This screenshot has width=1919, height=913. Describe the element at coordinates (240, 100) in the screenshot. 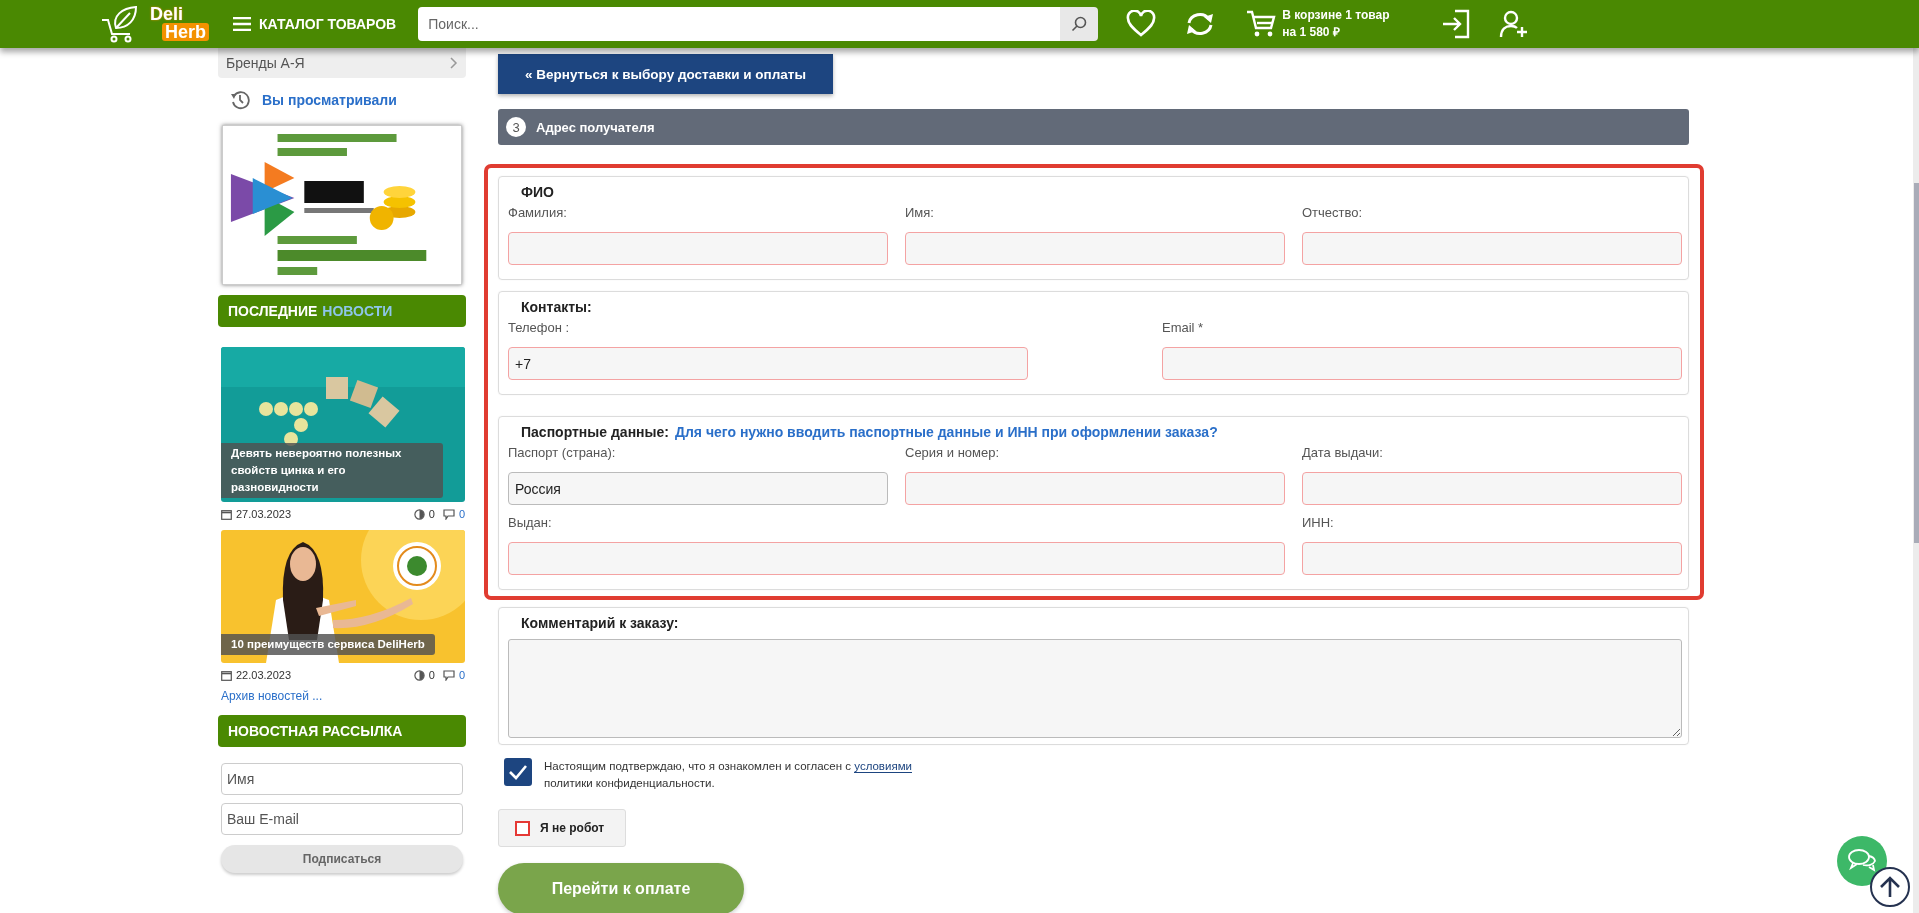

I see `history-icon` at that location.